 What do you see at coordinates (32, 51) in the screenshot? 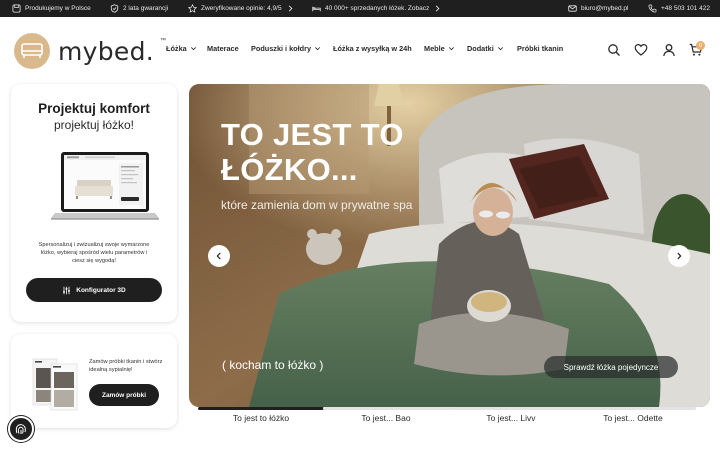
I see `logo-bed-icon` at bounding box center [32, 51].